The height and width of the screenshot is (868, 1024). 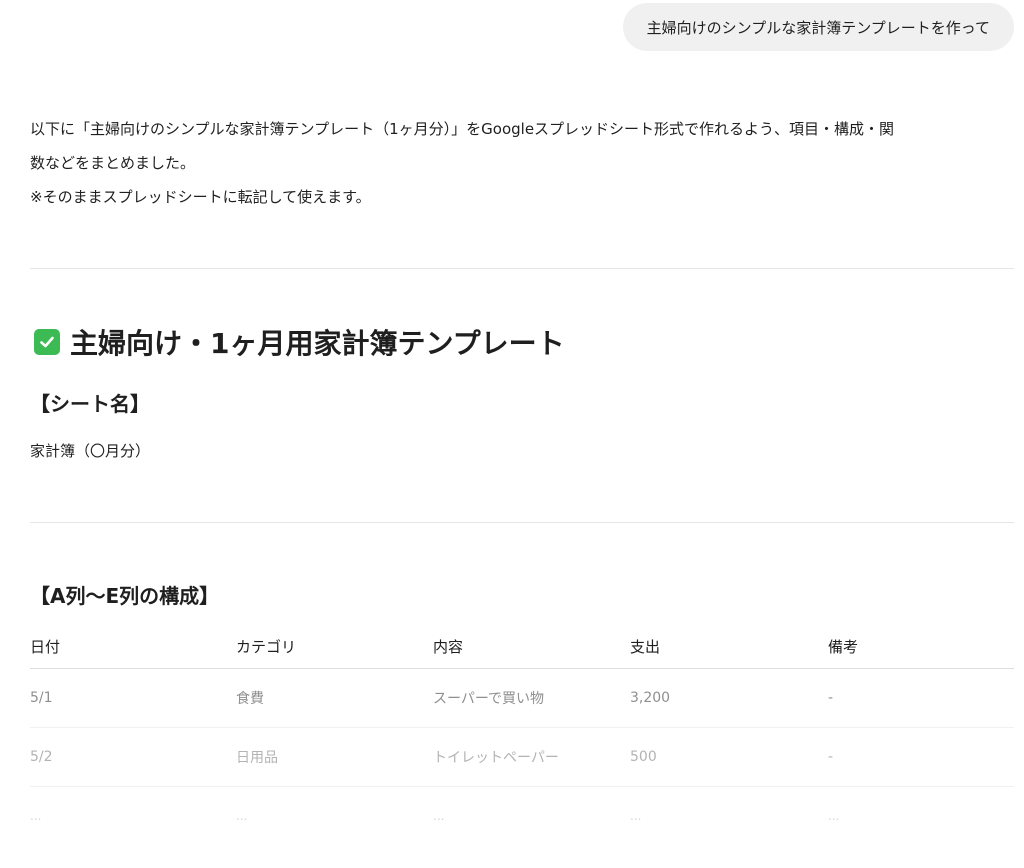 I want to click on table-row: 5/1 食費 スーパーで買い物 3,200 -, so click(x=522, y=698).